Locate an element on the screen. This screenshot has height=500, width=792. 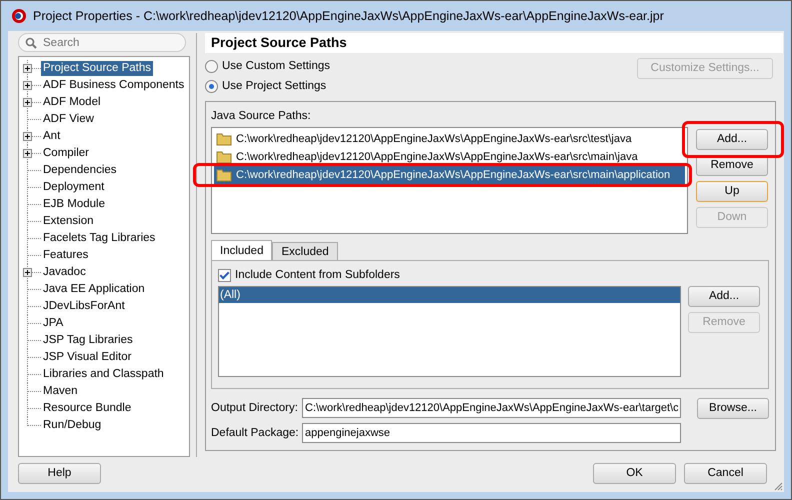
source-paths-label: Java Source Paths: is located at coordinates (261, 116).